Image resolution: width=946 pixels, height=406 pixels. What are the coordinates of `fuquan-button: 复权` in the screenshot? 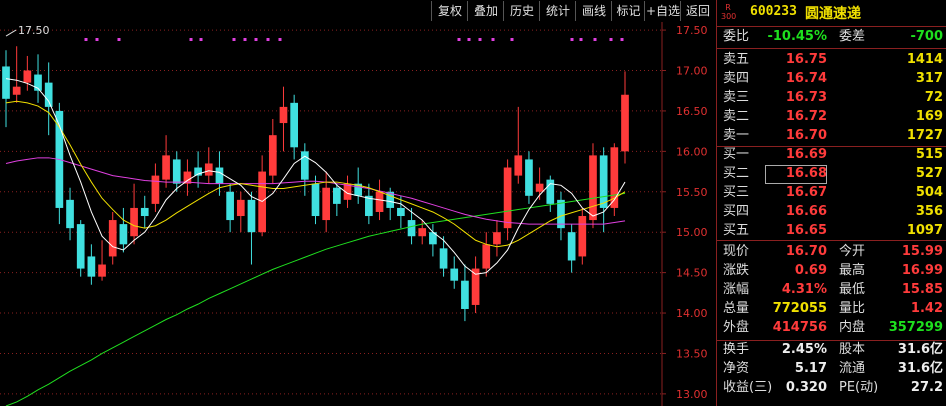 It's located at (449, 11).